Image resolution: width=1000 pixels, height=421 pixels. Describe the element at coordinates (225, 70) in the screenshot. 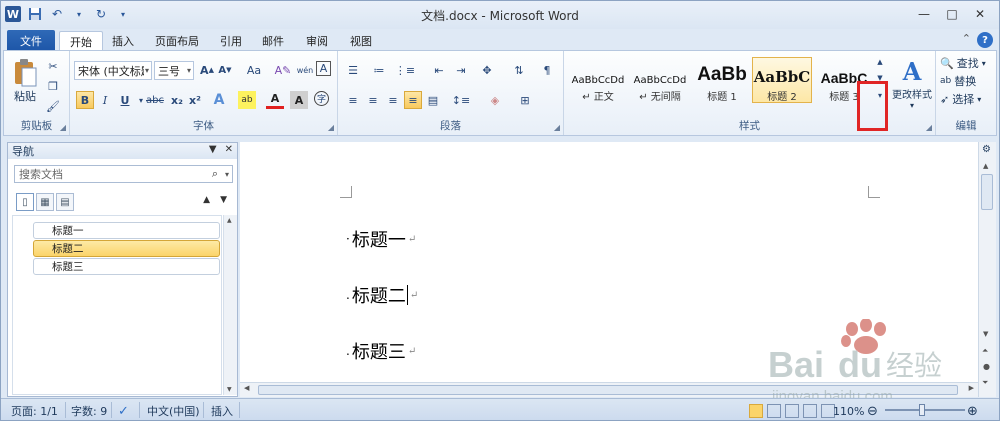

I see `shrink-font-icon: A ▼` at that location.